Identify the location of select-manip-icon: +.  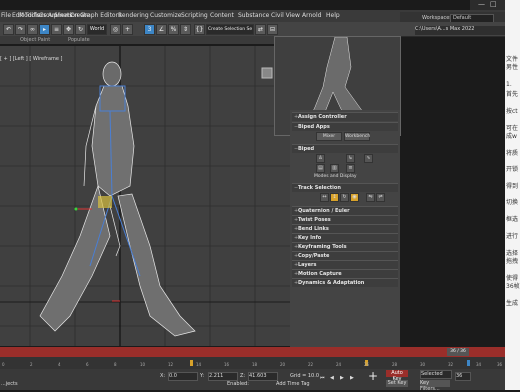
(127, 29).